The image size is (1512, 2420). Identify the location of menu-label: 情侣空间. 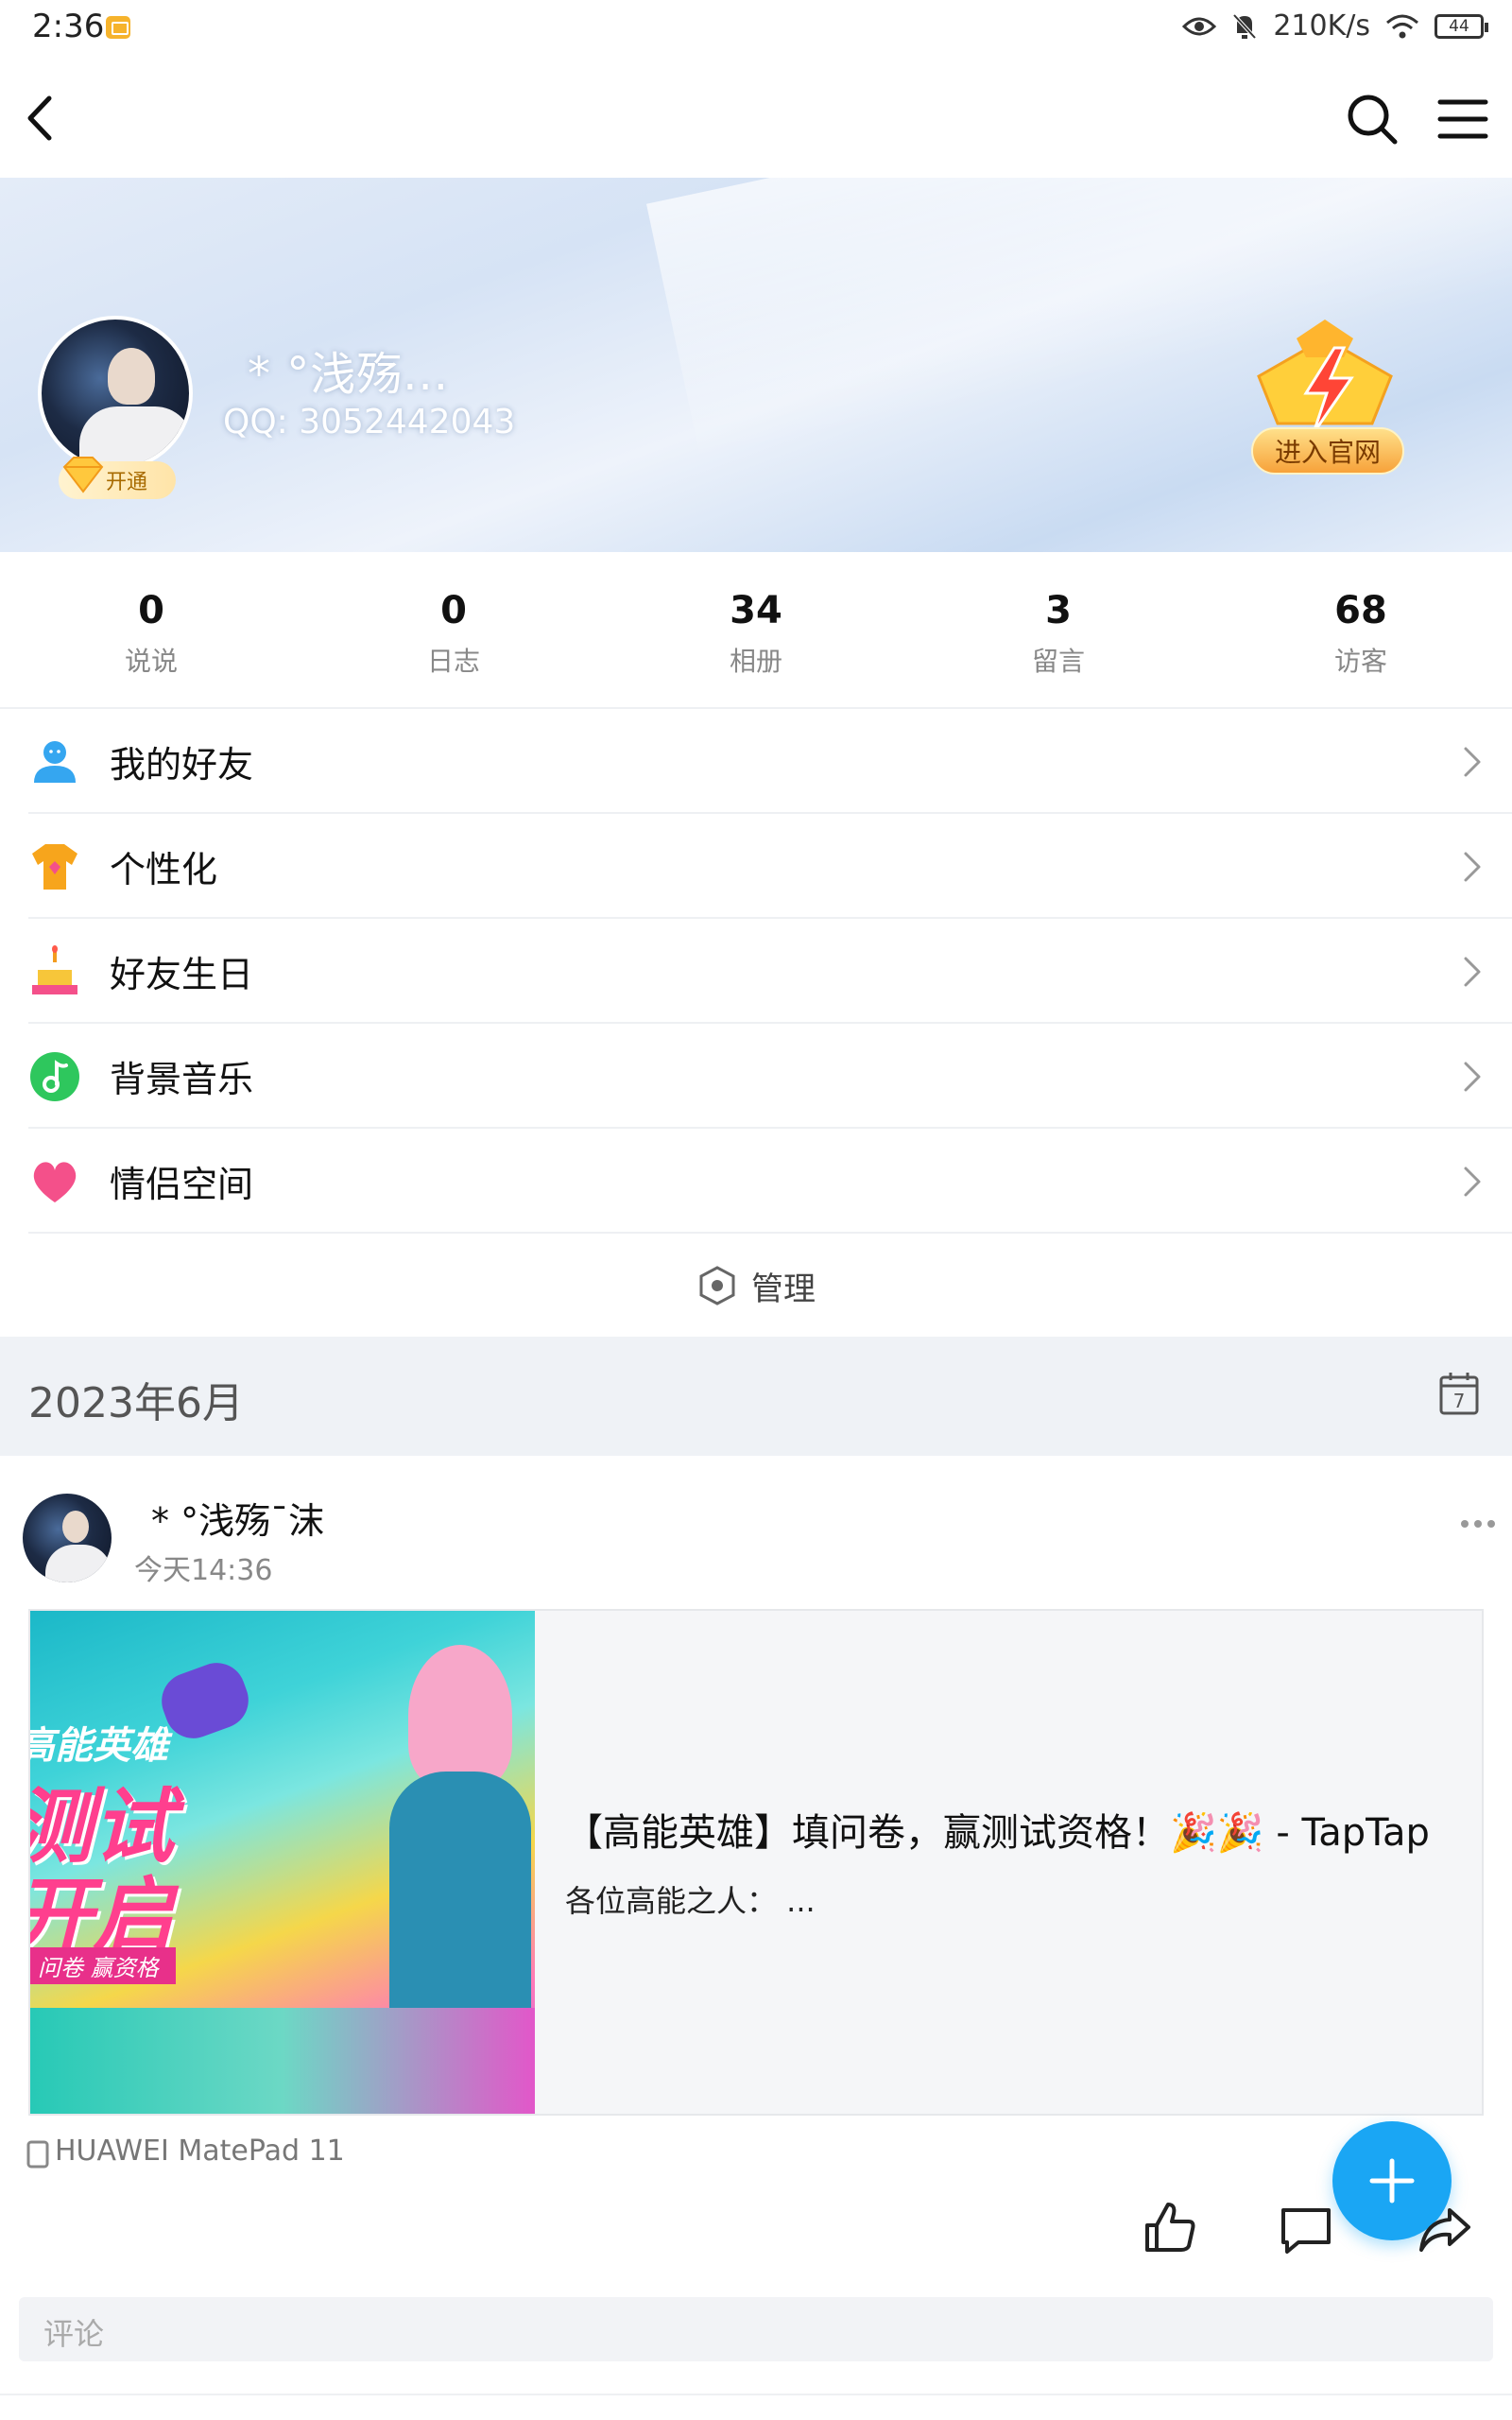
(182, 1184).